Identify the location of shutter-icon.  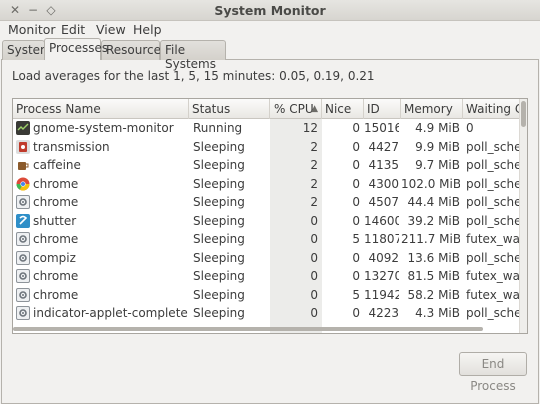
(23, 220).